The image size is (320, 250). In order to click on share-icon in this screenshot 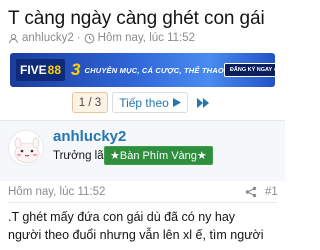, I will do `click(251, 192)`.